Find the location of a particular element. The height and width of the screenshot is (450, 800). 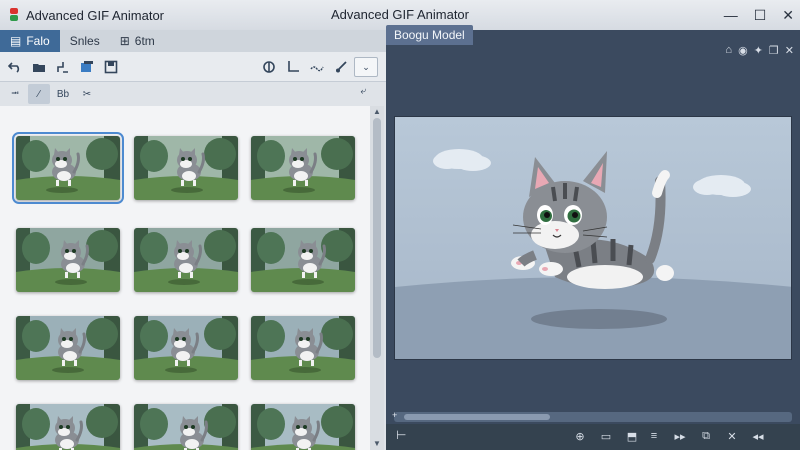

hscroll-thumb is located at coordinates (477, 417).